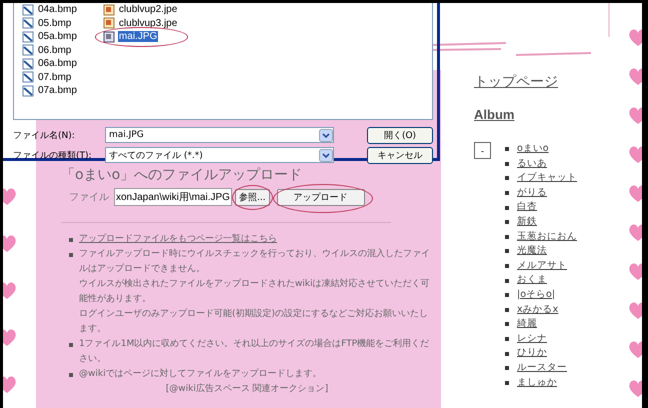 The height and width of the screenshot is (408, 648). I want to click on album-item: レシナ, so click(532, 339).